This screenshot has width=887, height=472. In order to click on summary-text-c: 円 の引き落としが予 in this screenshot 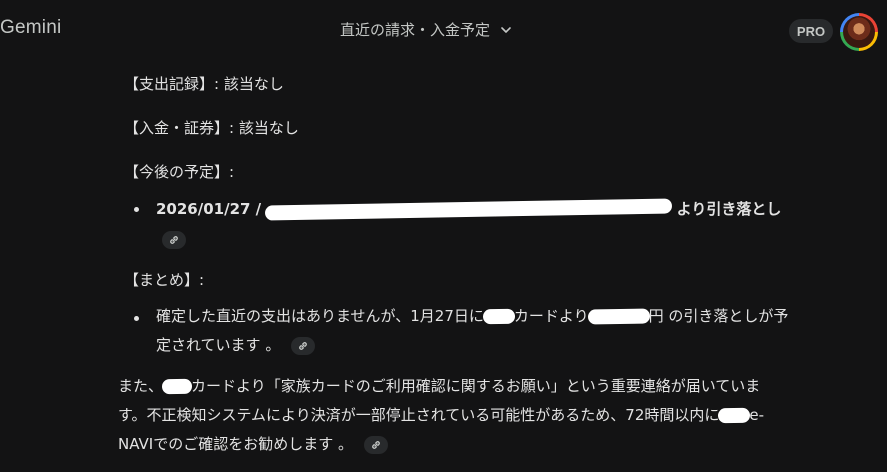, I will do `click(718, 316)`.